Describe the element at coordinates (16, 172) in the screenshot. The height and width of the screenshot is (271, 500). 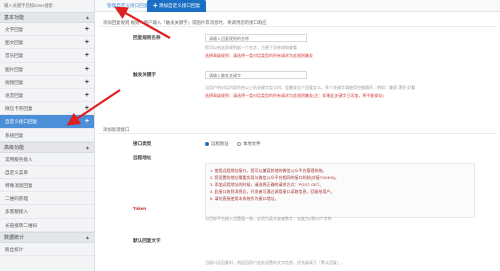
I see `sidebar-item-label: 自定义菜单` at that location.